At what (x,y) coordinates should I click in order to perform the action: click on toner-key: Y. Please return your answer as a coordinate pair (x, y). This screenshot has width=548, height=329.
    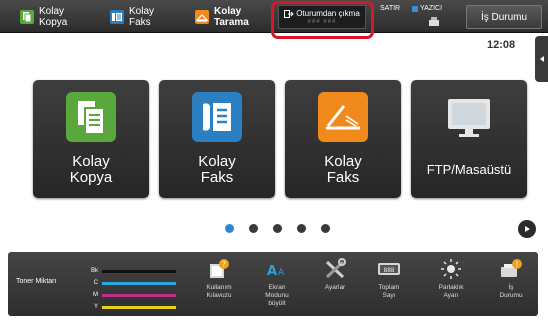
    Looking at the image, I should click on (95, 307).